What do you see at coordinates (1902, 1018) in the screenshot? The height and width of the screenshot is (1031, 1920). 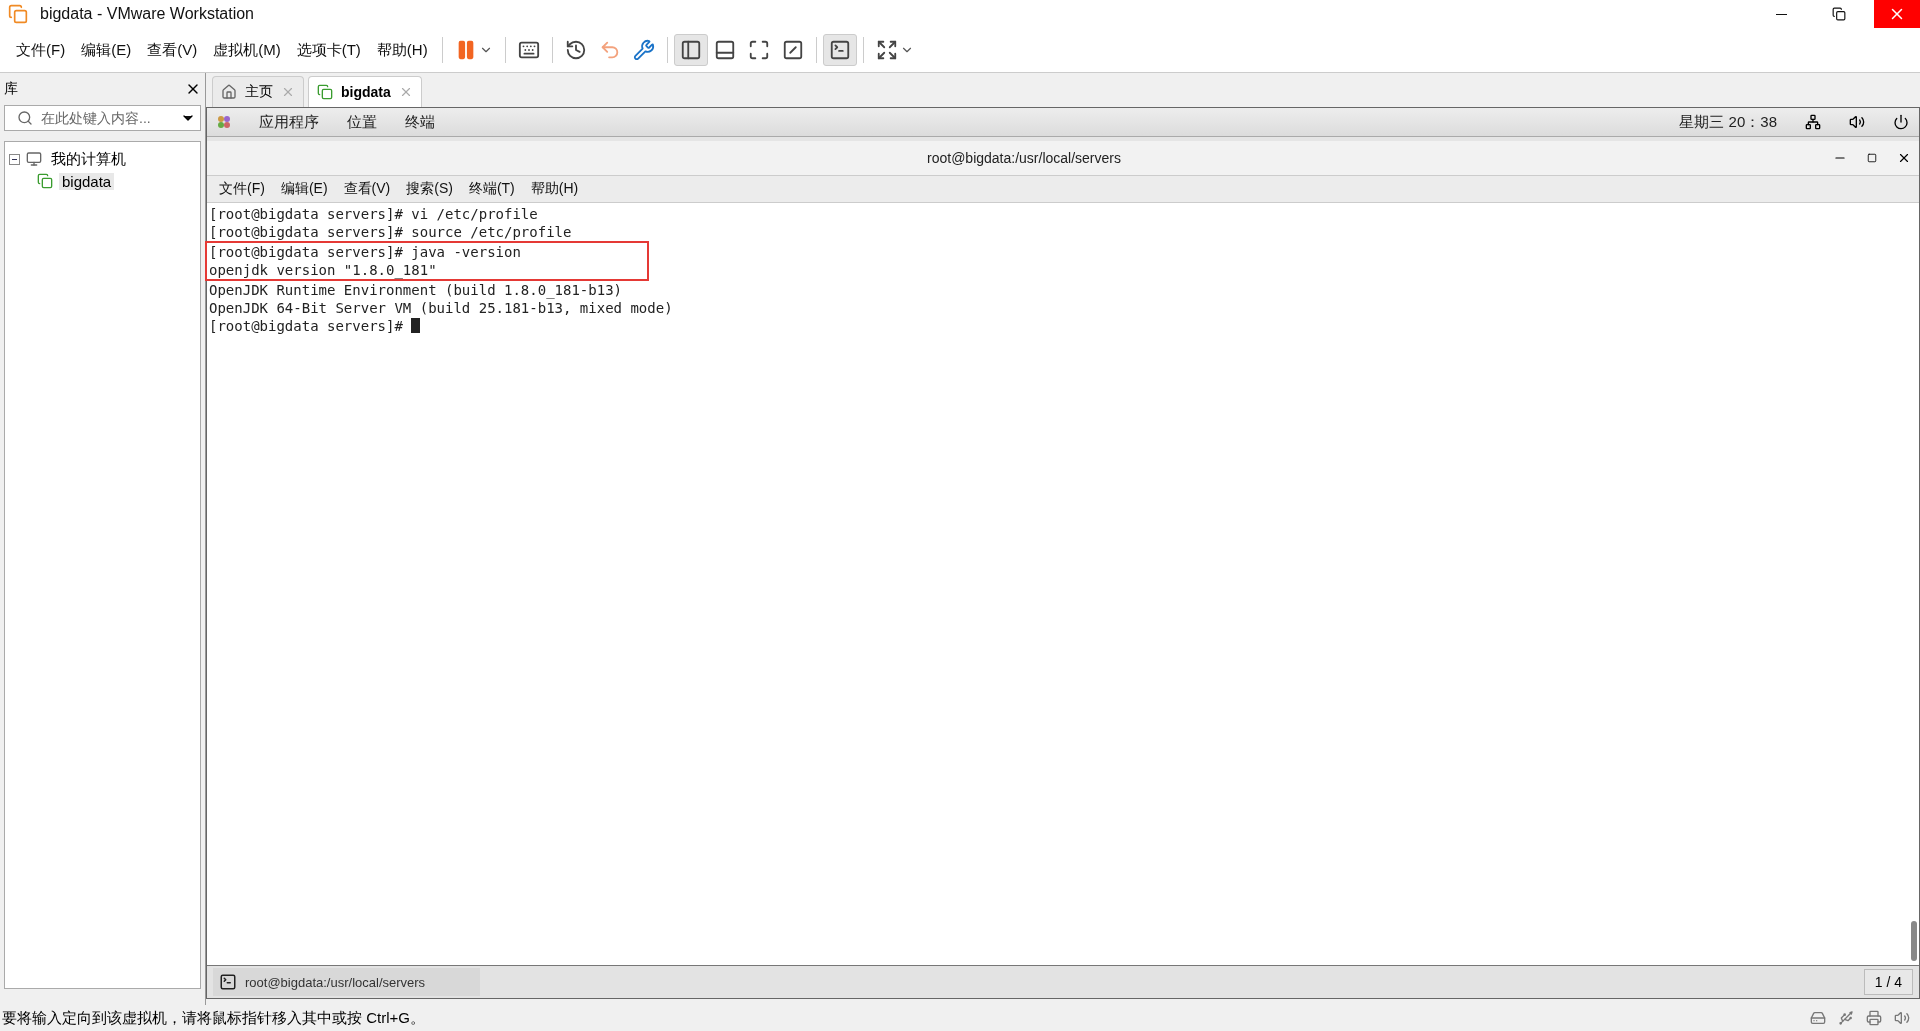 I see `speaker-icon` at bounding box center [1902, 1018].